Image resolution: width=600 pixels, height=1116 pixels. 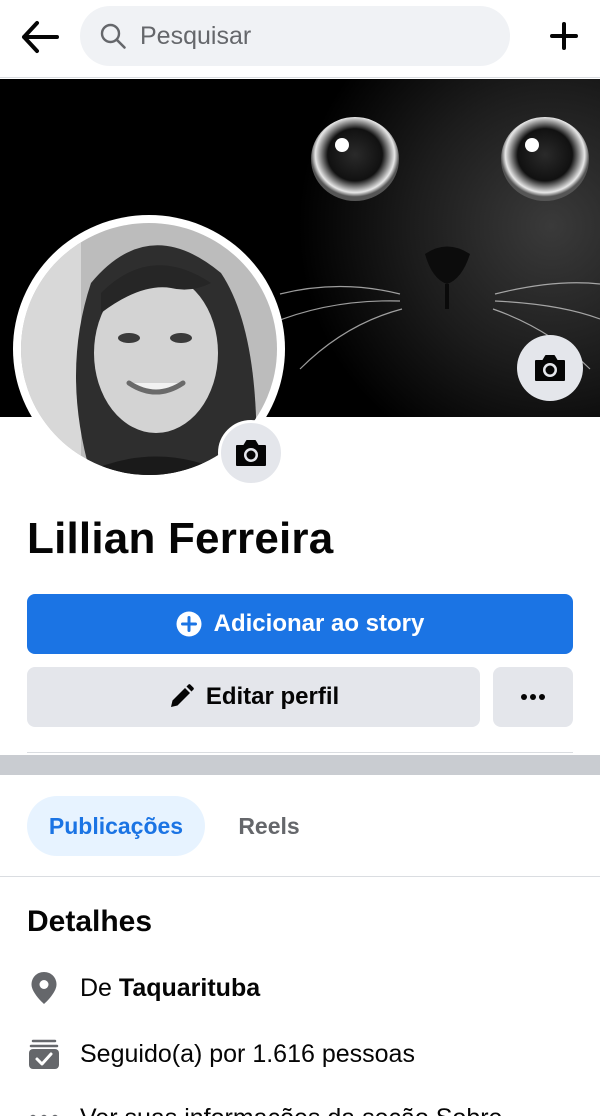 I want to click on plus-icon, so click(x=564, y=36).